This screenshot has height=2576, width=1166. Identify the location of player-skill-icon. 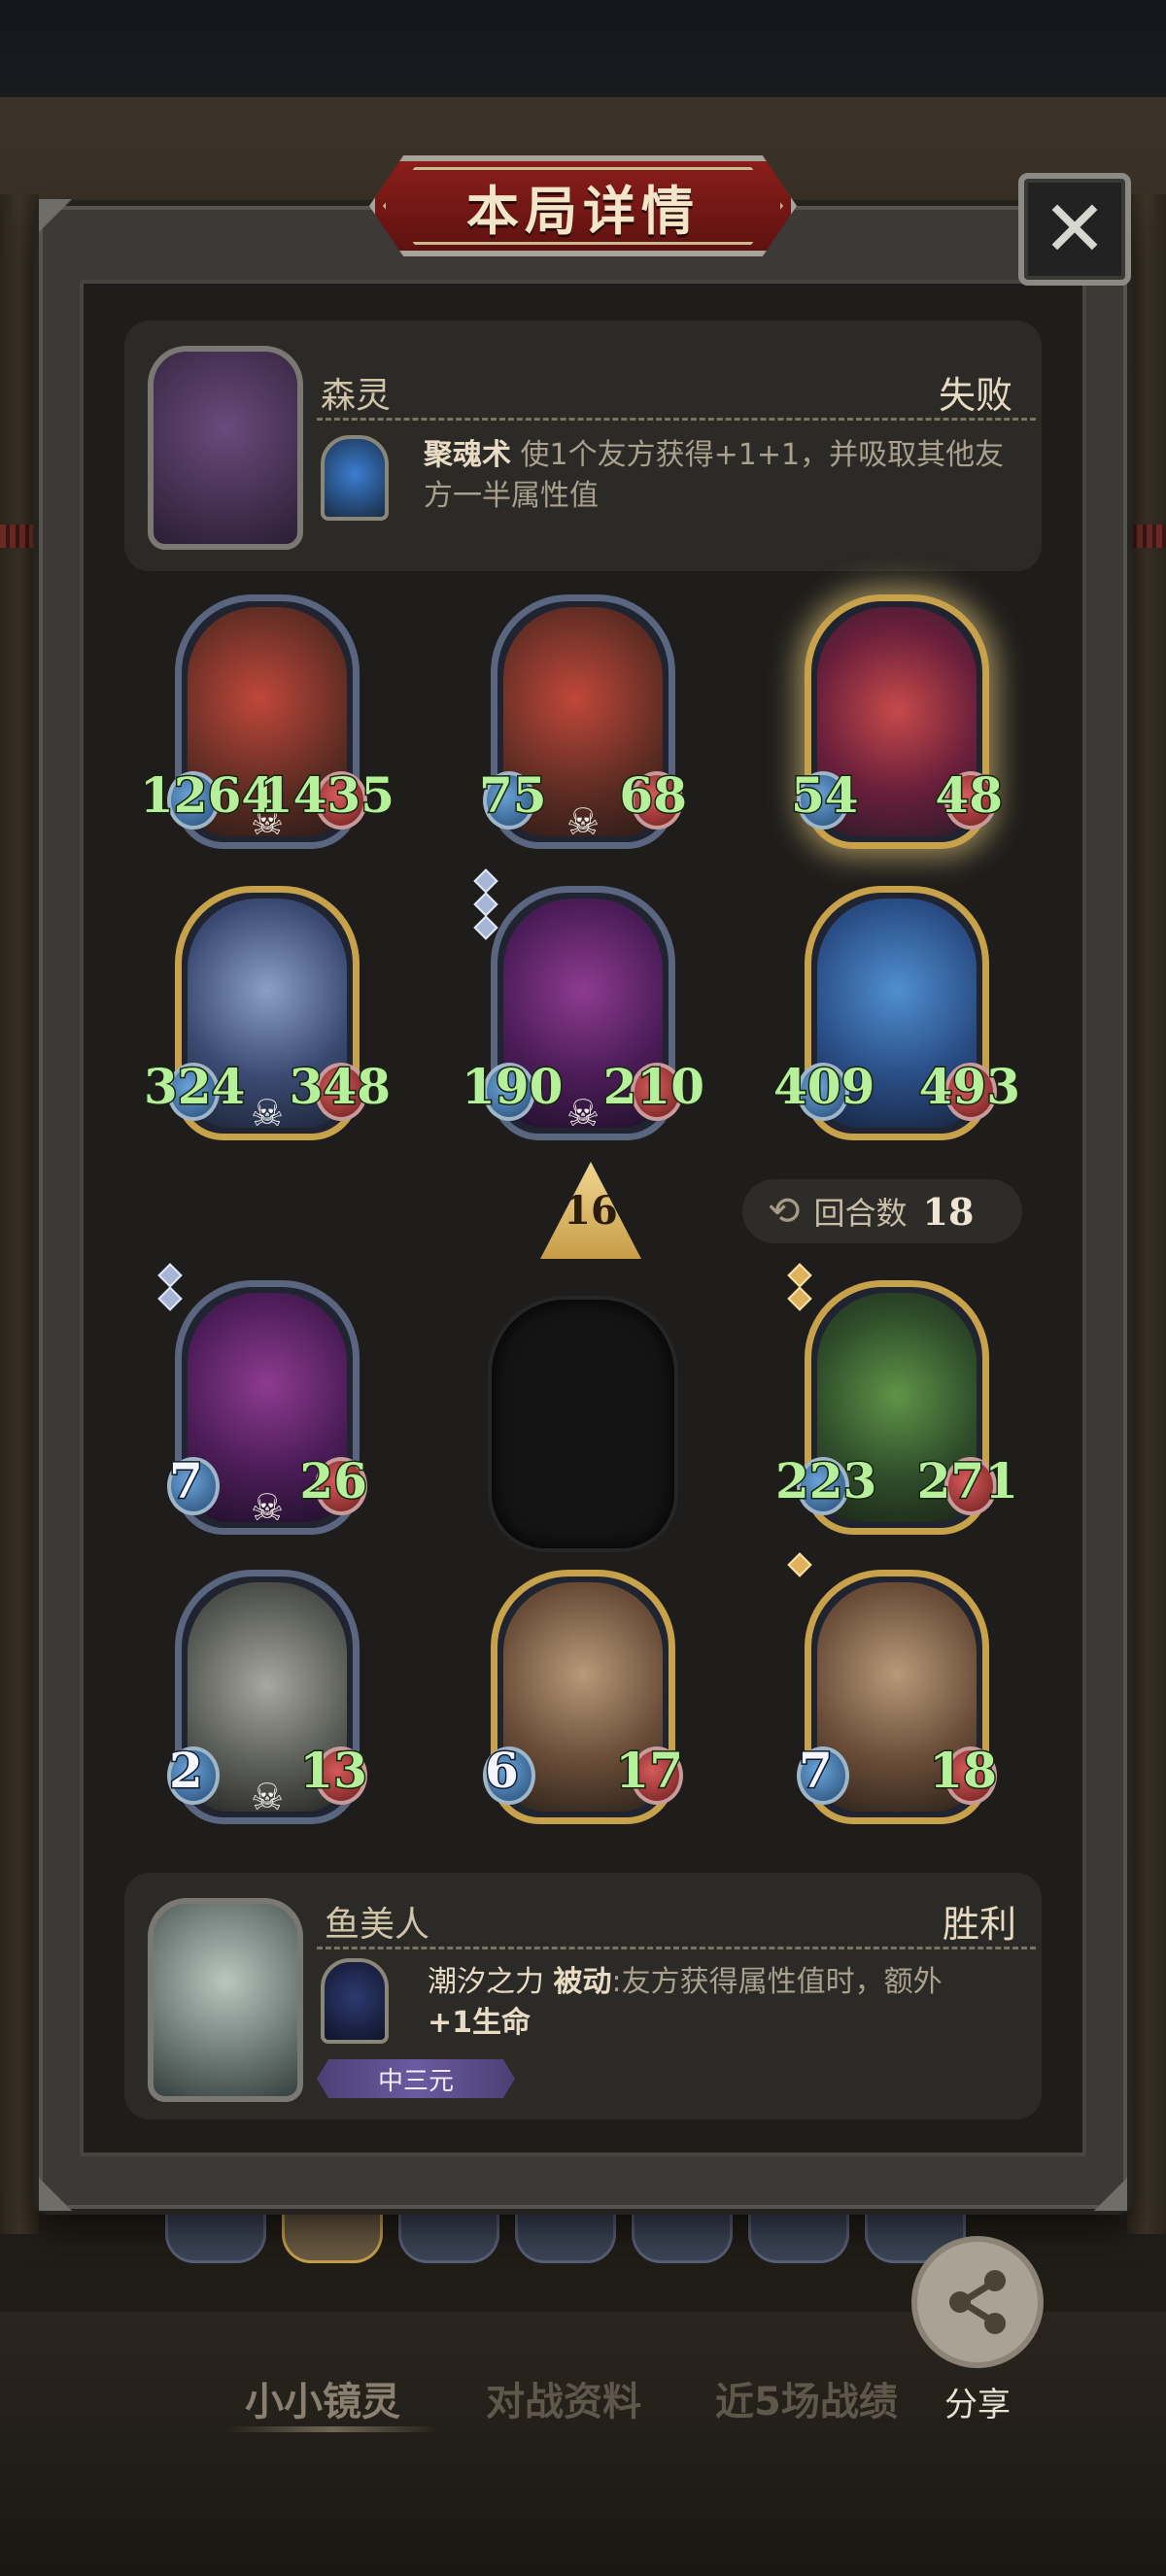
(355, 2001).